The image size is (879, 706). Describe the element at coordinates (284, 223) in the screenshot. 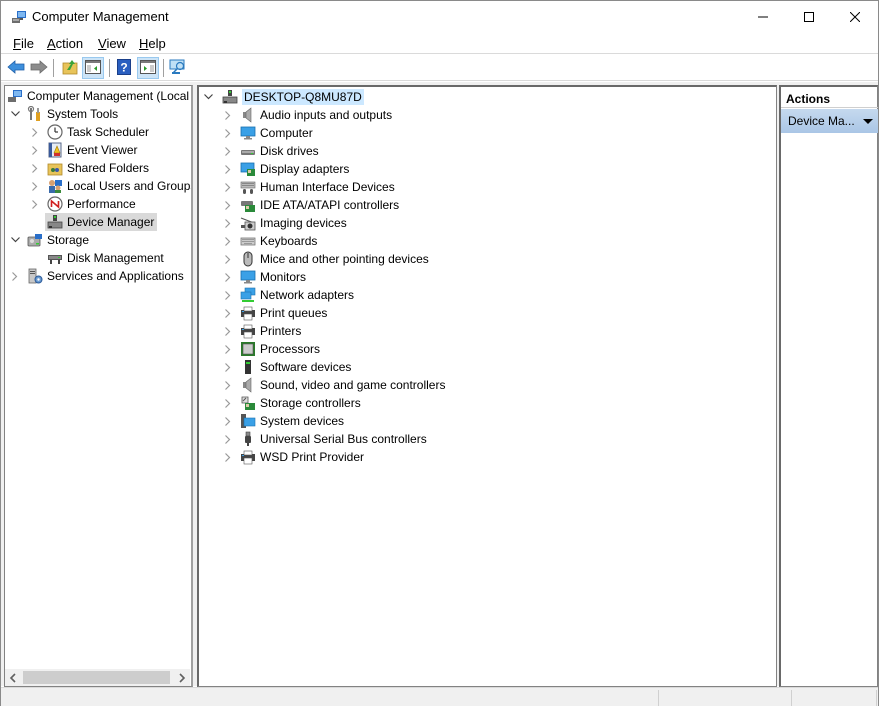

I see `device-category-row: Imaging devices` at that location.